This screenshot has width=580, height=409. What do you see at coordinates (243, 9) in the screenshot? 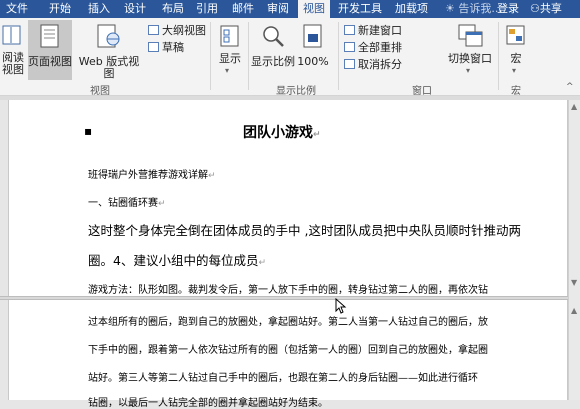
I see `tab-mailings: 邮件` at bounding box center [243, 9].